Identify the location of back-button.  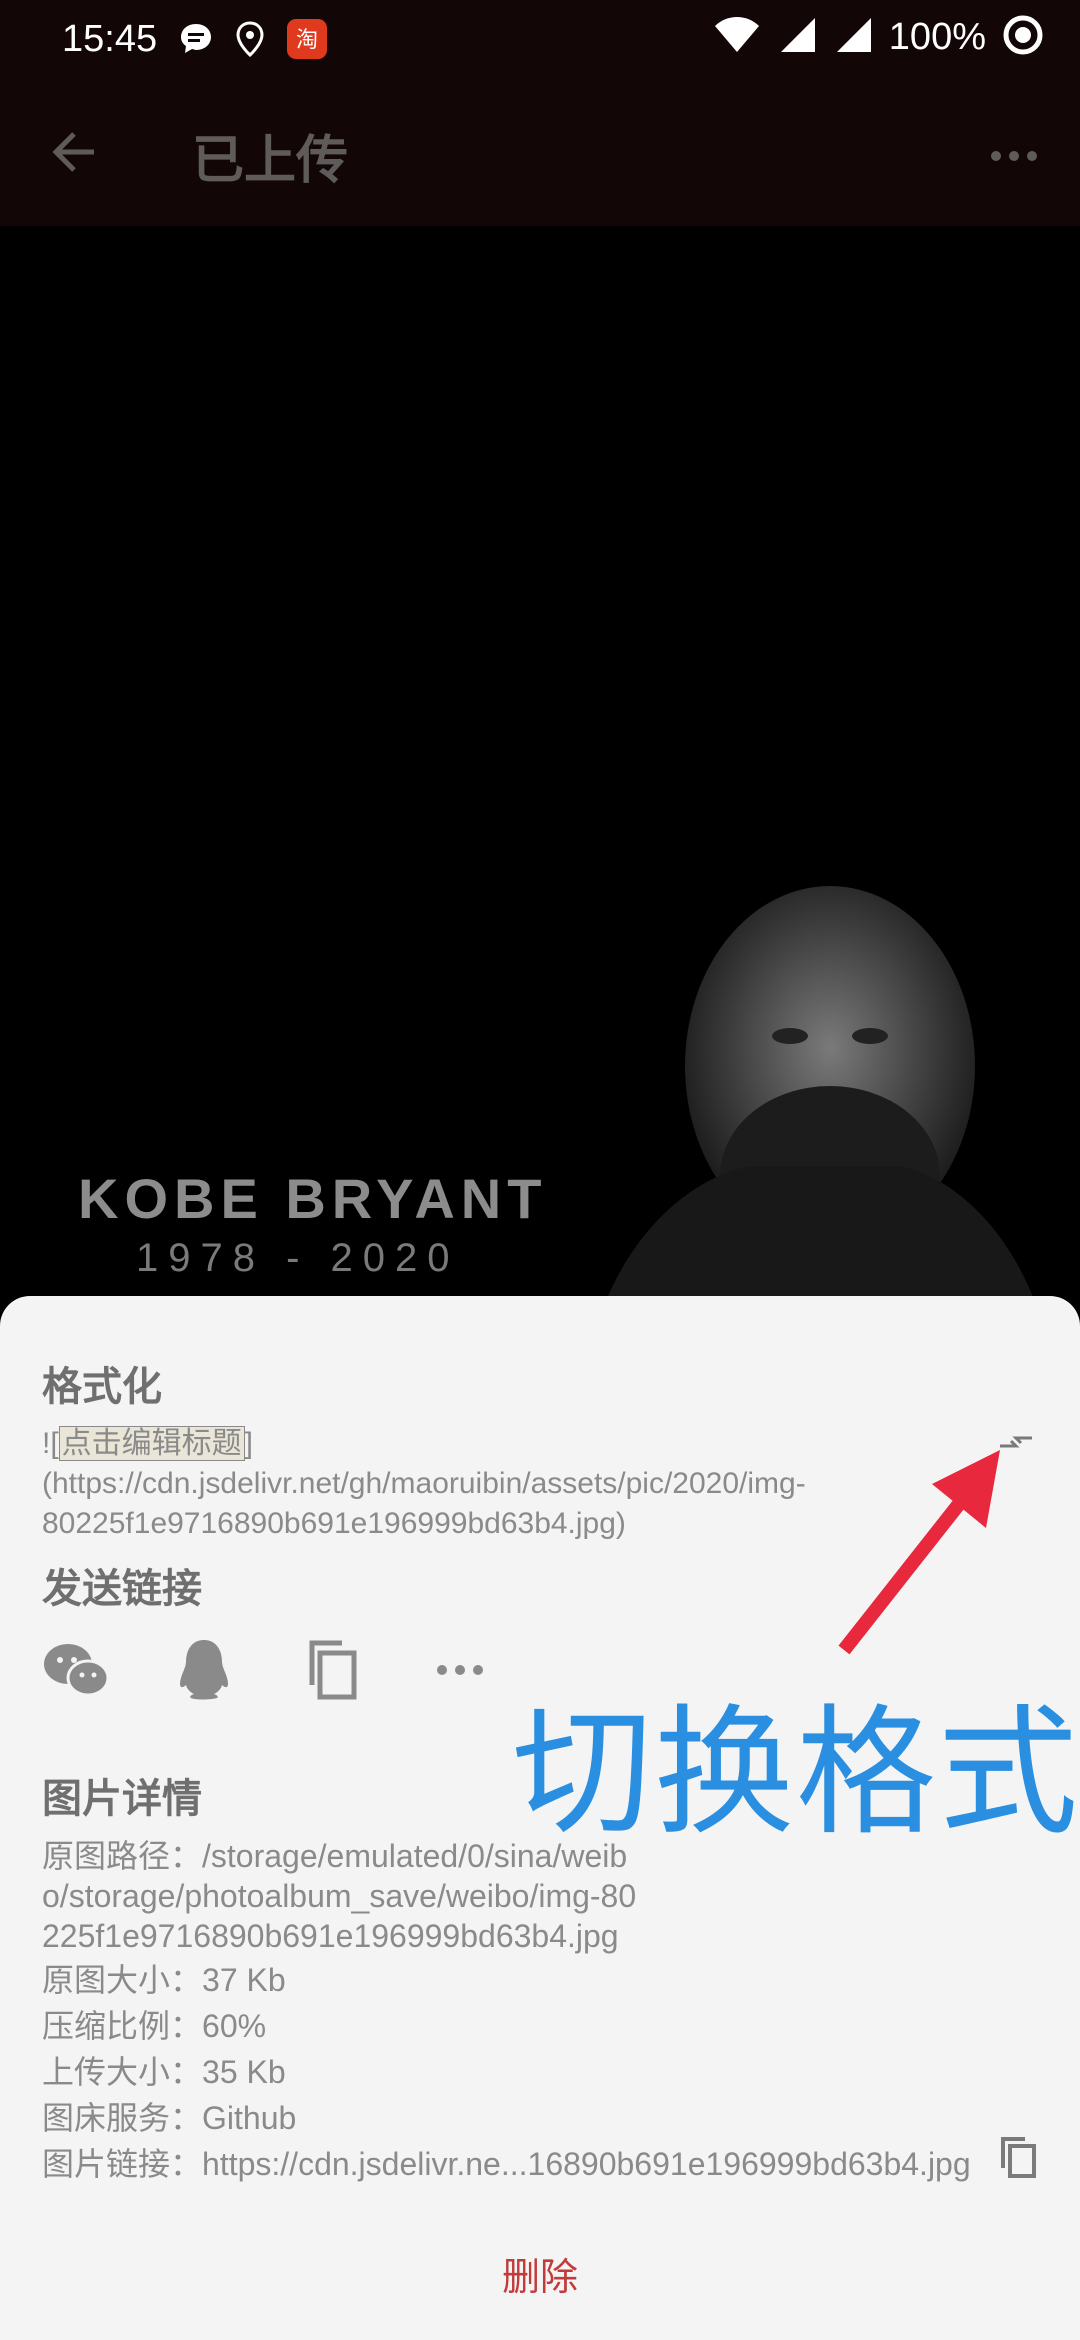
(74, 152).